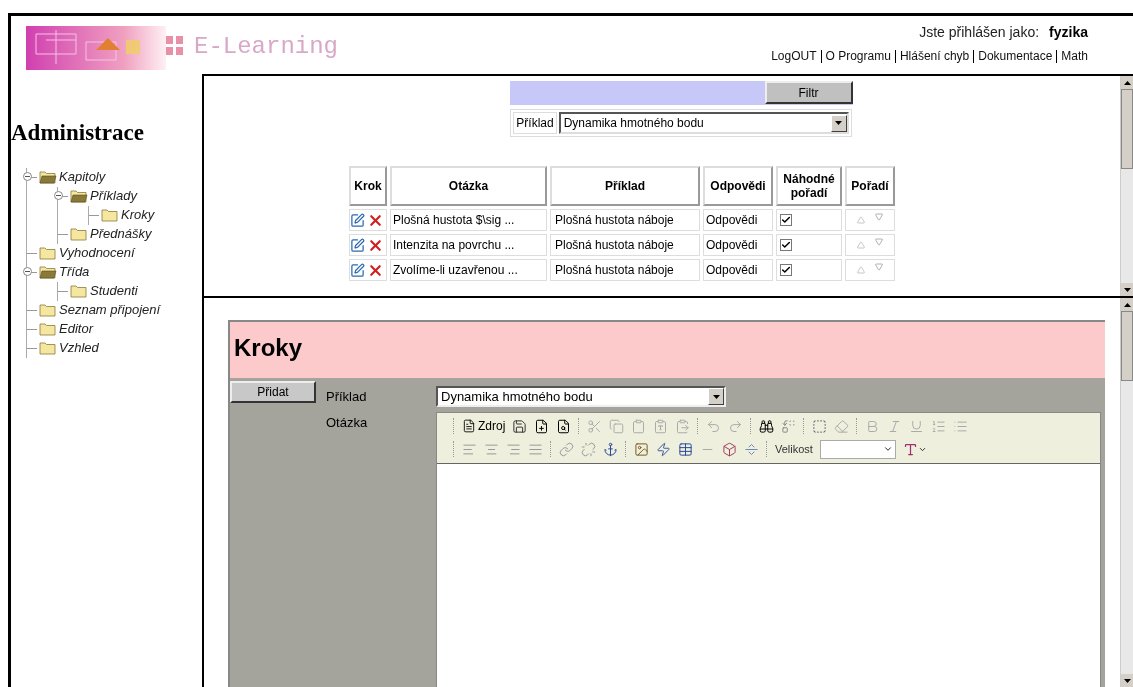  What do you see at coordinates (738, 186) in the screenshot?
I see `column-header: Odpovědi` at bounding box center [738, 186].